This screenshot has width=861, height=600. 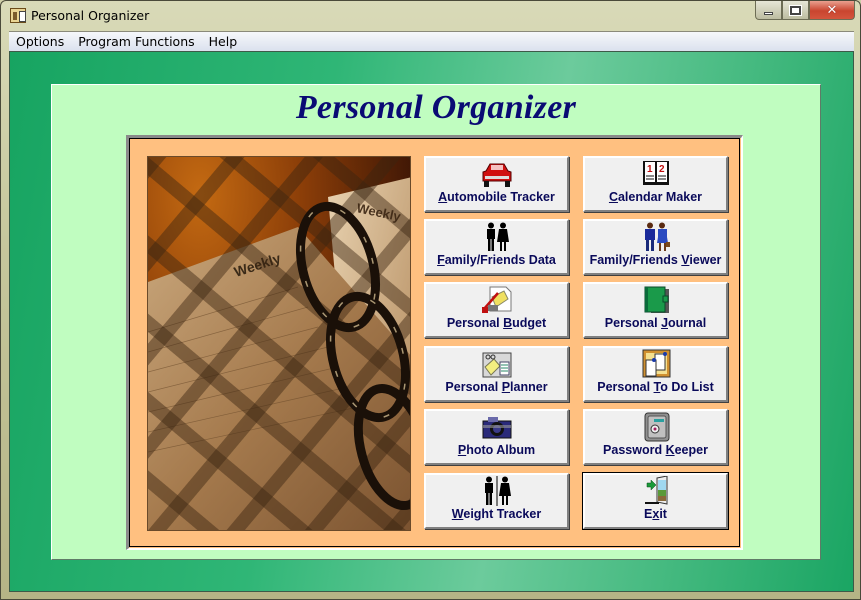 What do you see at coordinates (18, 15) in the screenshot?
I see `app-icon` at bounding box center [18, 15].